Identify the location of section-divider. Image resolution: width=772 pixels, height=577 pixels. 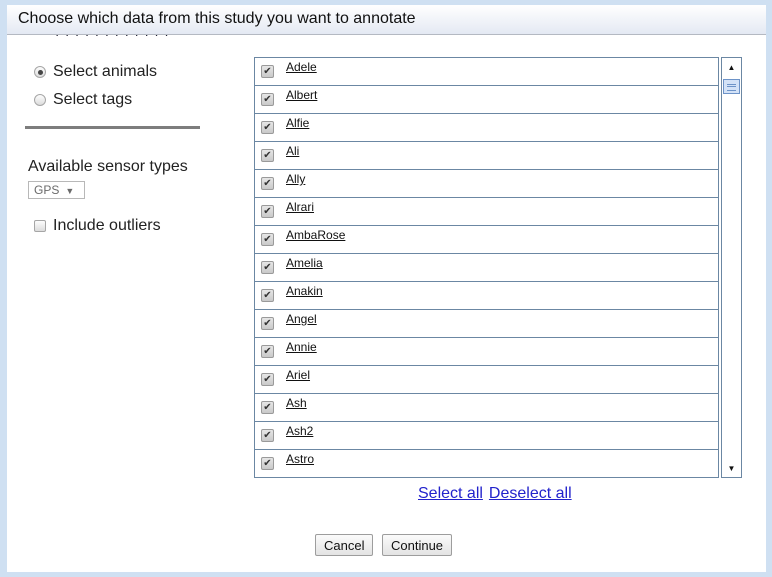
(112, 127).